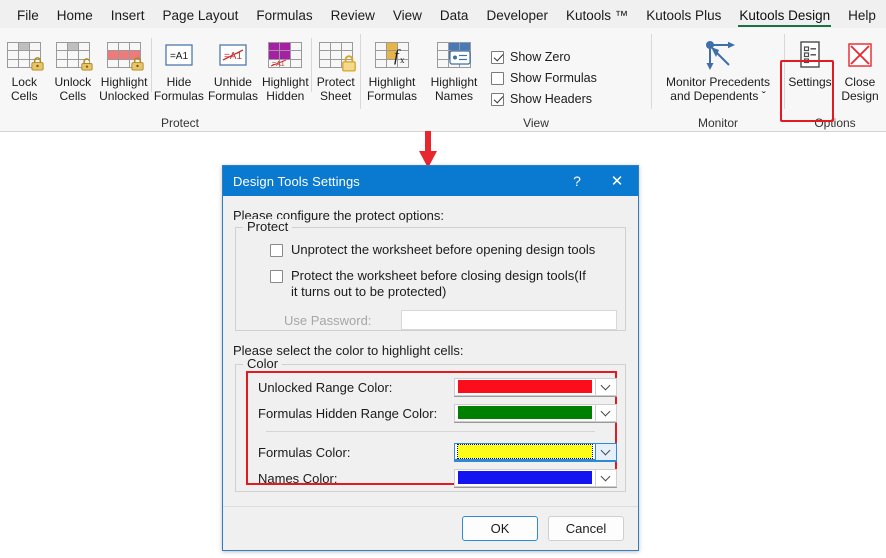 This screenshot has width=886, height=558. I want to click on precedents-dependents-icon, so click(718, 55).